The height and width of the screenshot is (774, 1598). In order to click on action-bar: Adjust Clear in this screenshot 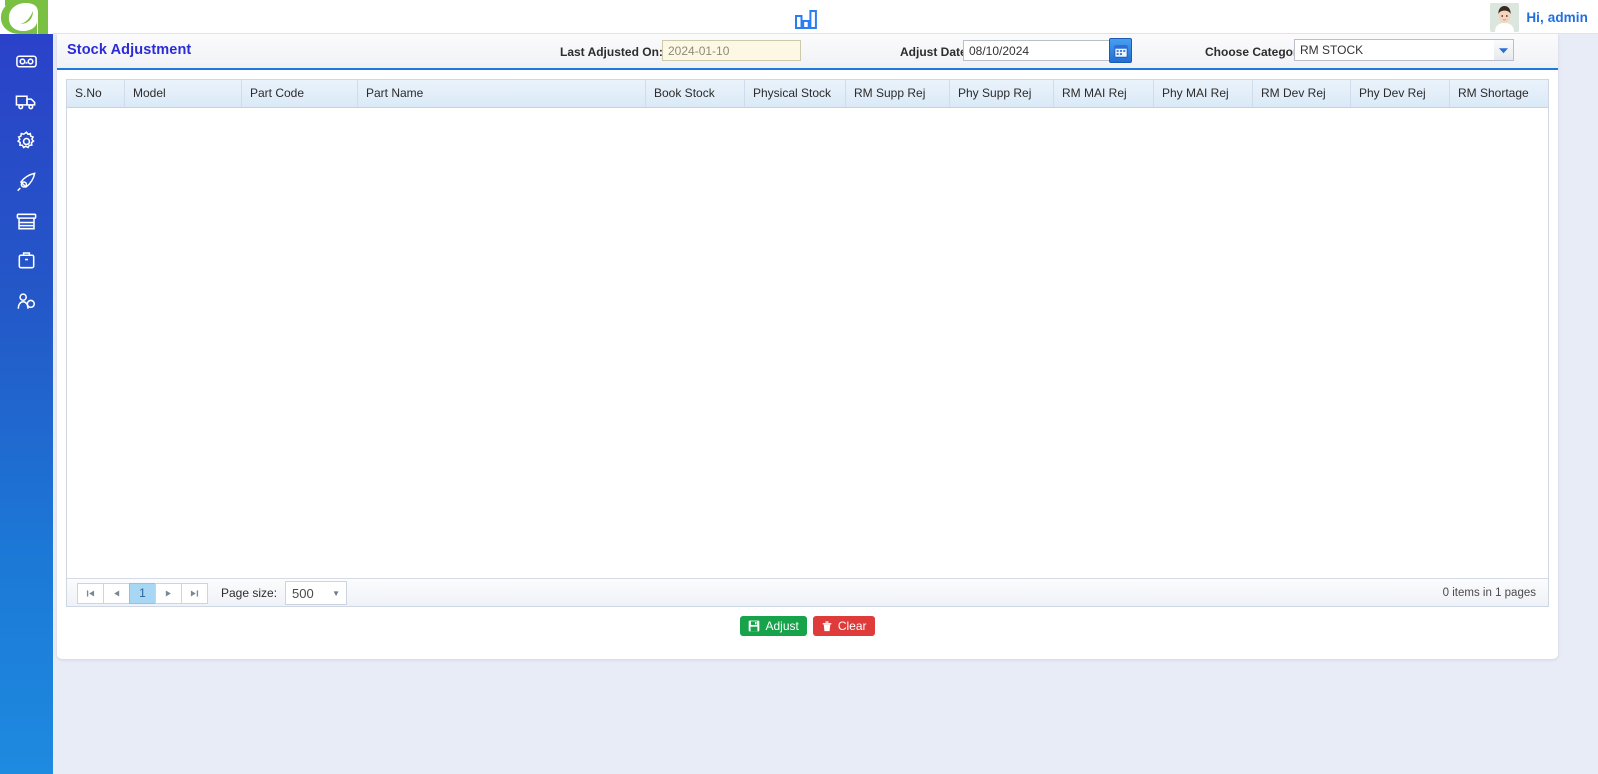, I will do `click(807, 626)`.